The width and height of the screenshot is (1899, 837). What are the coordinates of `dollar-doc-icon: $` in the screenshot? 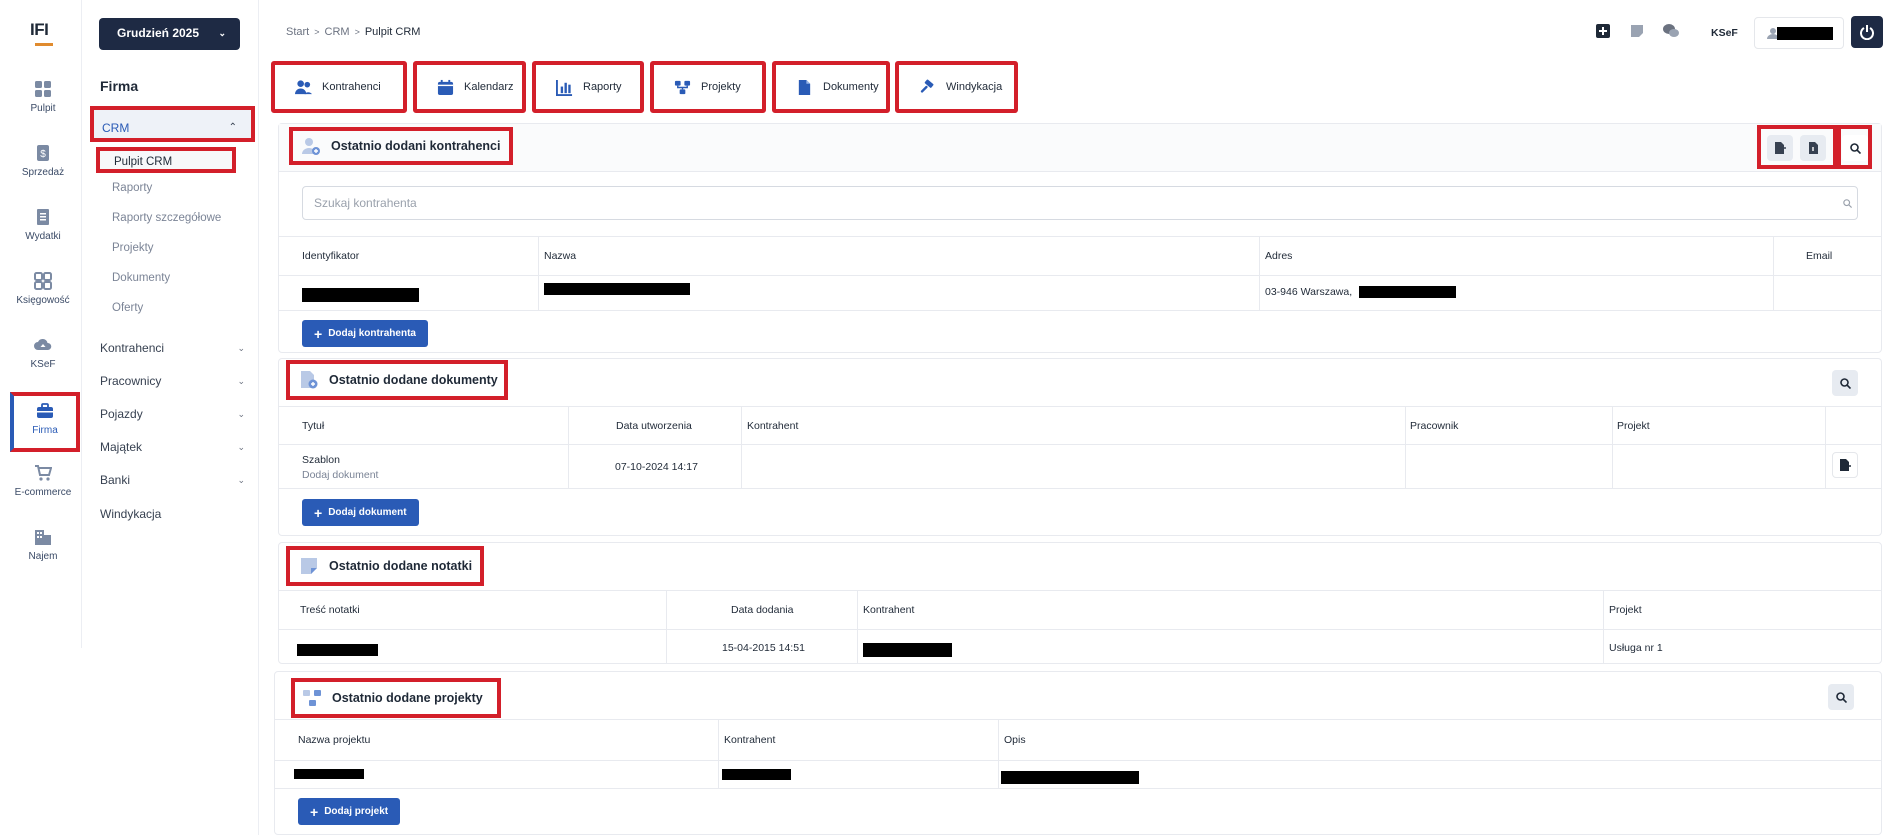 It's located at (43, 153).